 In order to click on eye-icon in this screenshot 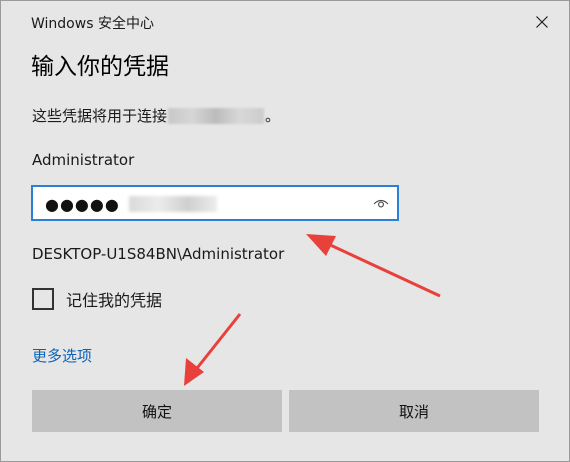, I will do `click(381, 203)`.